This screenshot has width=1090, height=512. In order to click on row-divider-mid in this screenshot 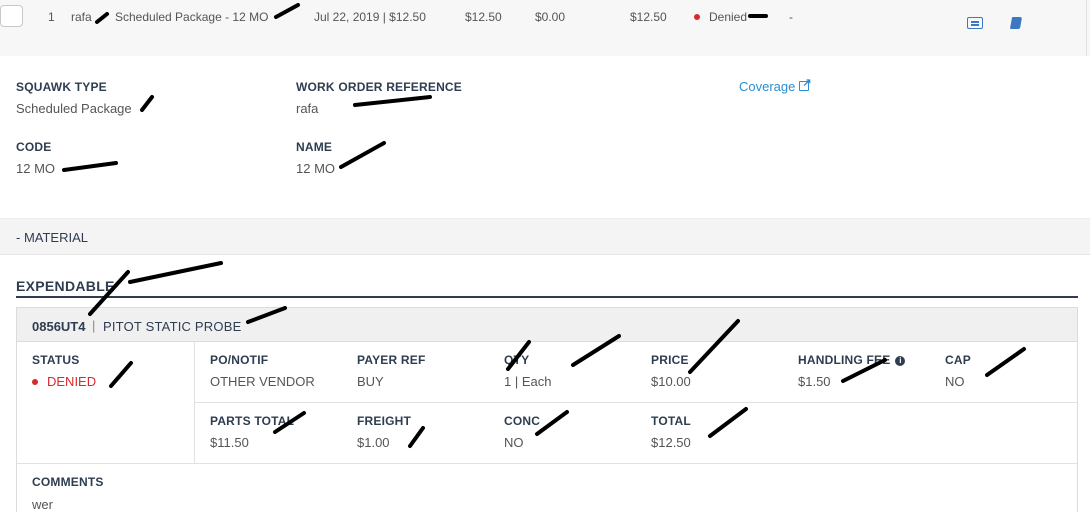, I will do `click(636, 402)`.